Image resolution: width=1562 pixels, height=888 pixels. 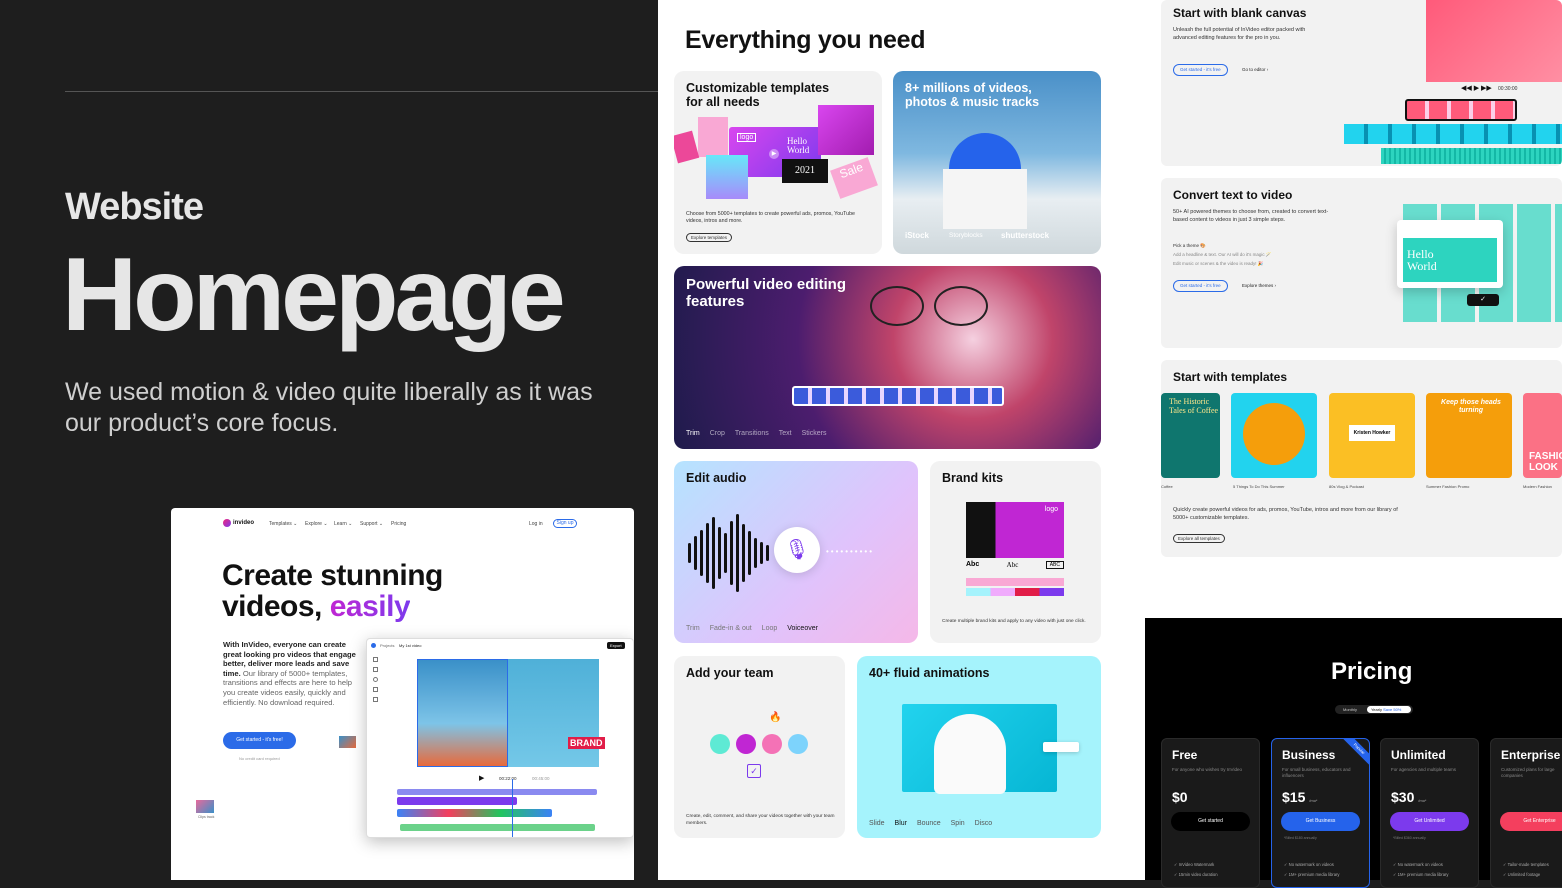 What do you see at coordinates (693, 628) in the screenshot?
I see `audio-tab-trim: Trim` at bounding box center [693, 628].